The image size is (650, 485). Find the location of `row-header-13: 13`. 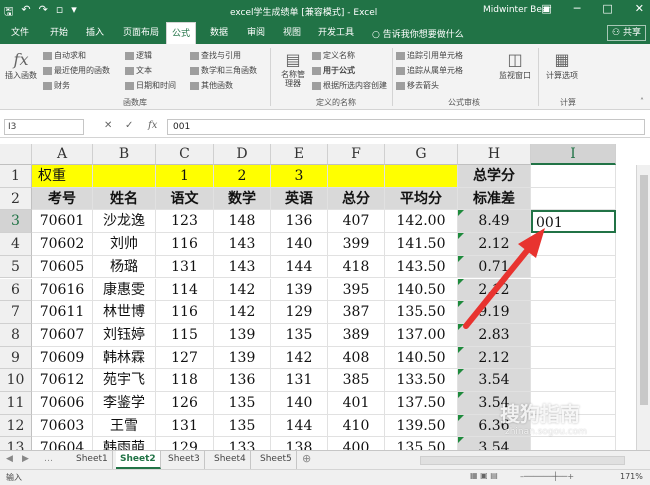

row-header-13: 13 is located at coordinates (16, 443).